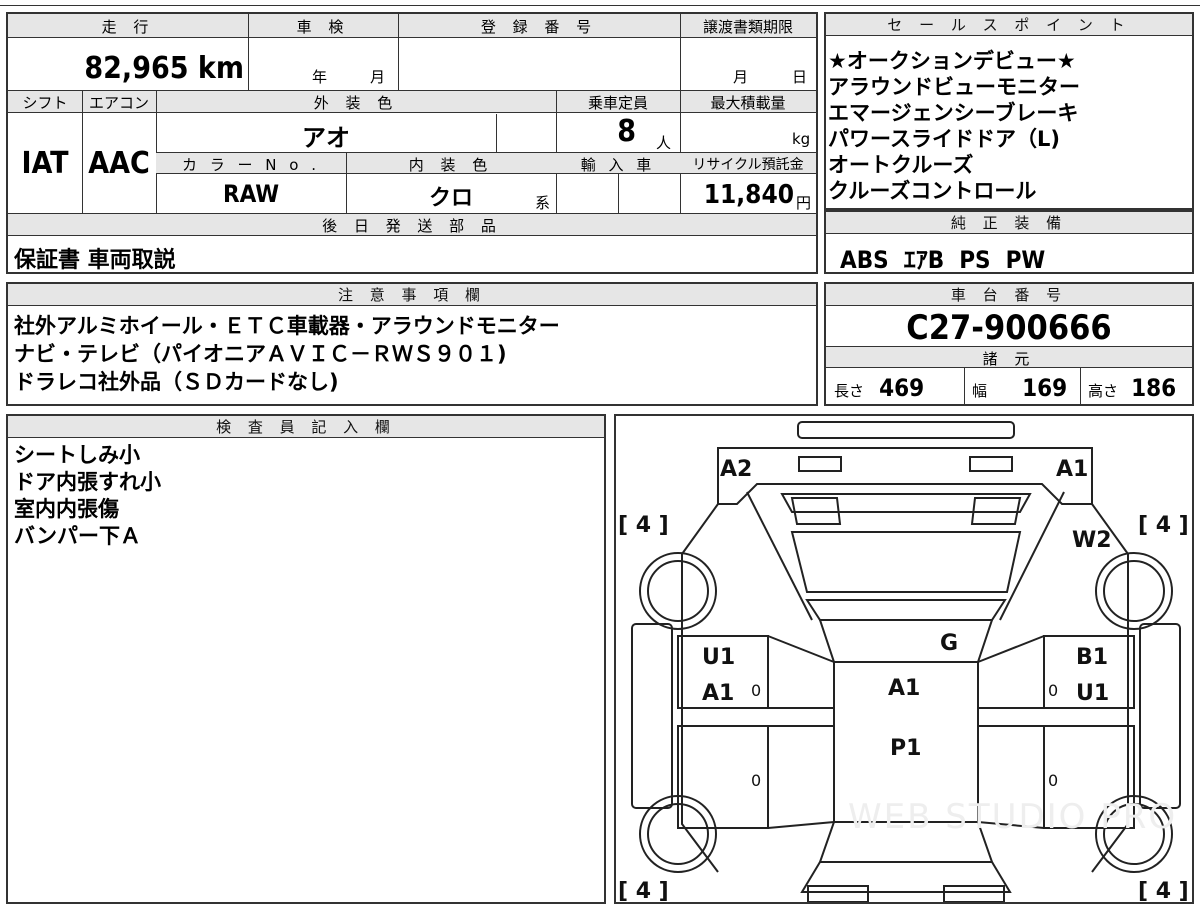  What do you see at coordinates (412, 226) in the screenshot?
I see `later-parts-label: 後 日 発 送 部 品` at bounding box center [412, 226].